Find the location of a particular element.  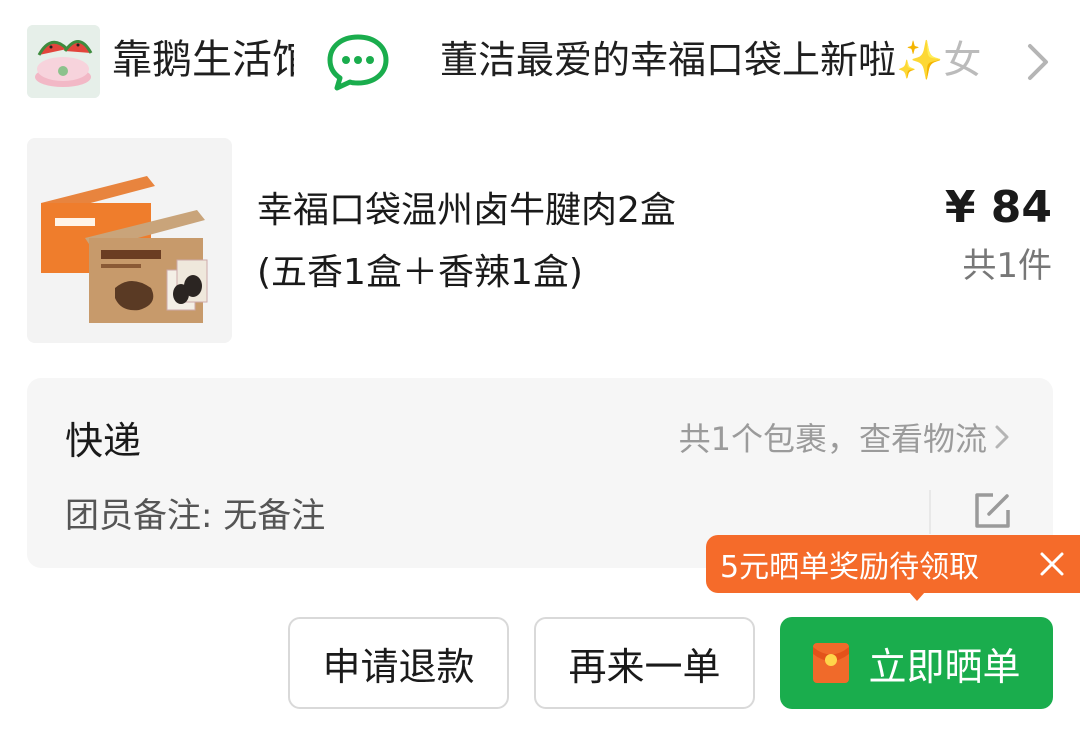

shop-avatar is located at coordinates (63, 61).